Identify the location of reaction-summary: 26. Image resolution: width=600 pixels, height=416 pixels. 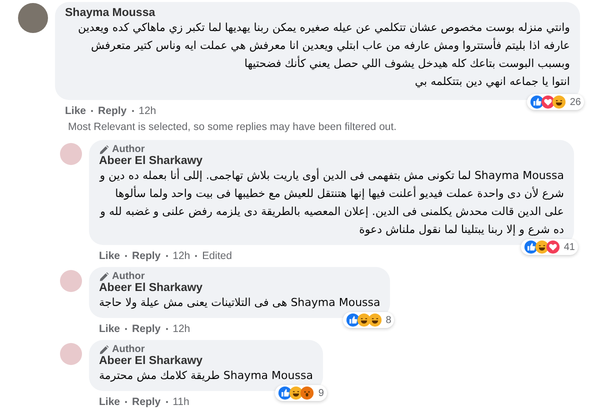
(555, 102).